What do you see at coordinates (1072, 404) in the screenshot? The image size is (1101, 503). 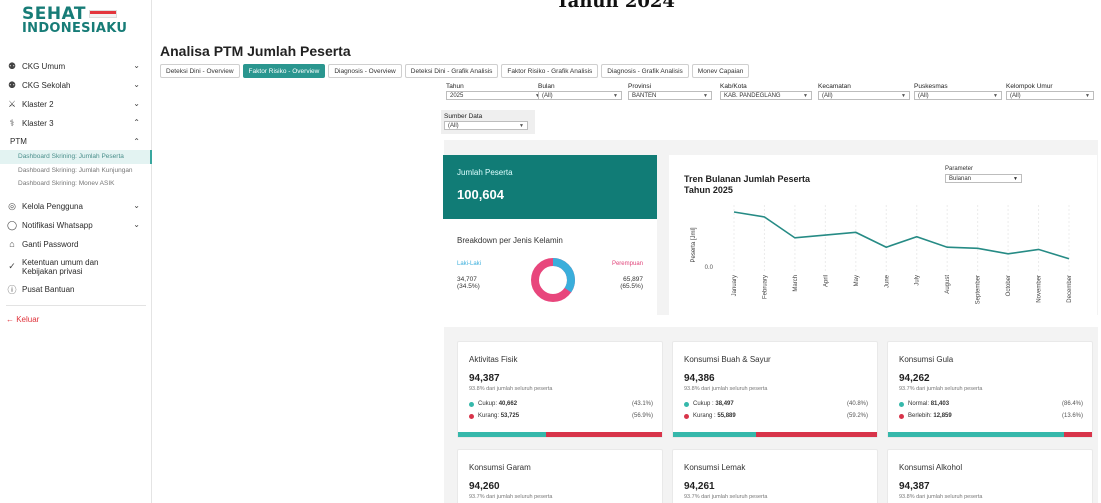 I see `row-pct: (86.4%)` at bounding box center [1072, 404].